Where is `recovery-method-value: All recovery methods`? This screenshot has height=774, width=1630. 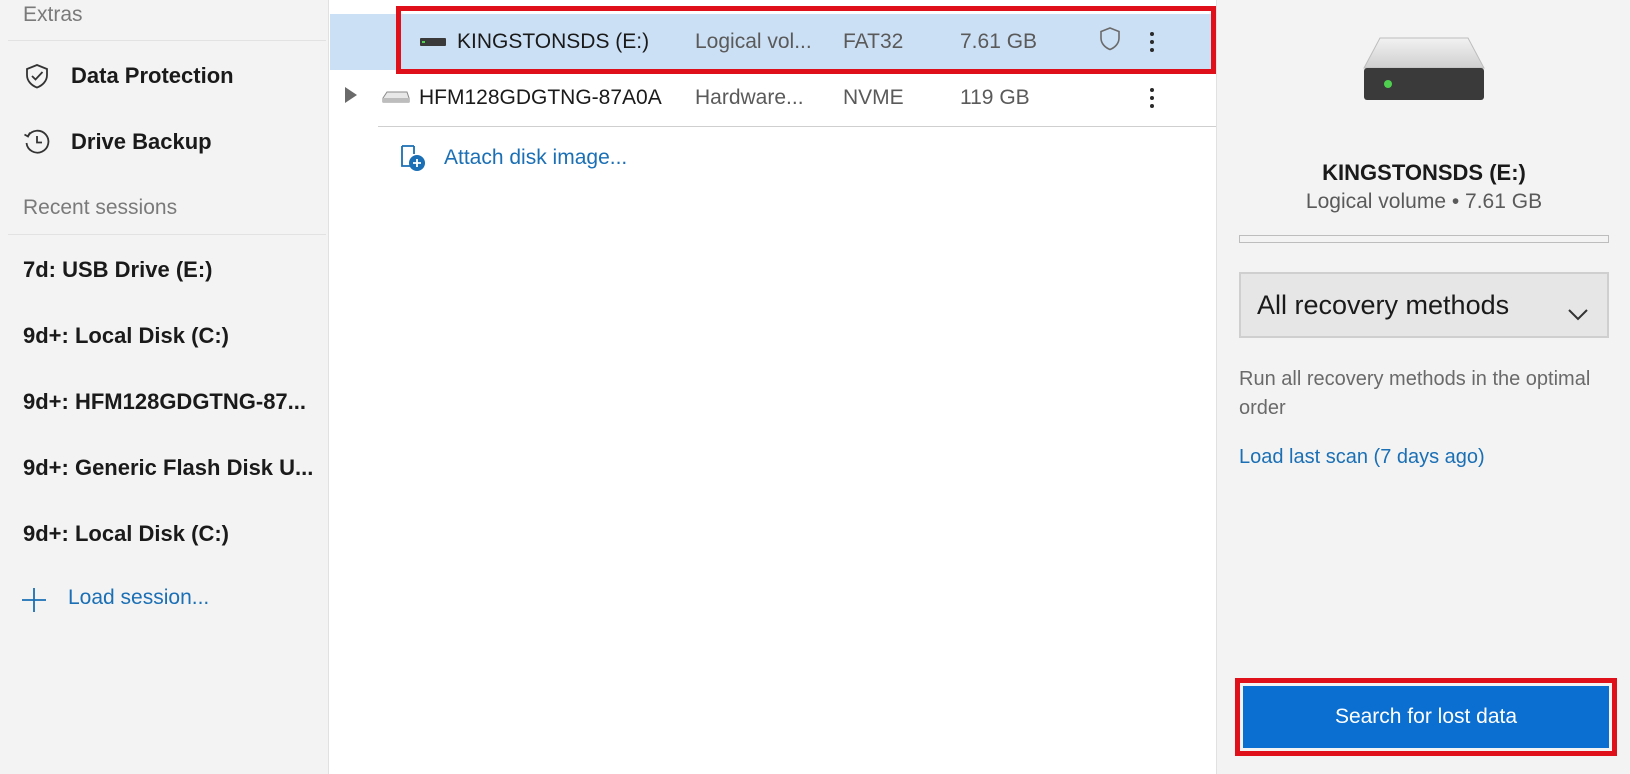 recovery-method-value: All recovery methods is located at coordinates (1383, 304).